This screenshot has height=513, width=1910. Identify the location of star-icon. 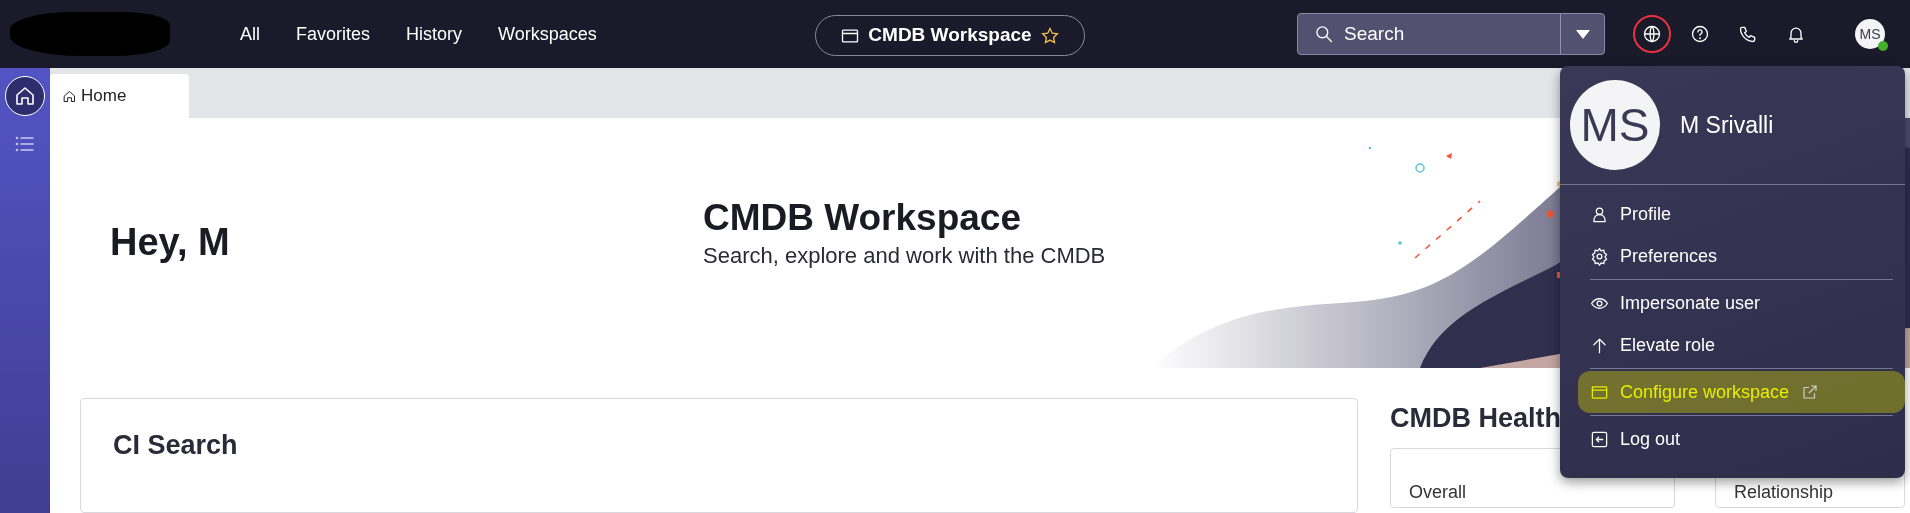
(1049, 35).